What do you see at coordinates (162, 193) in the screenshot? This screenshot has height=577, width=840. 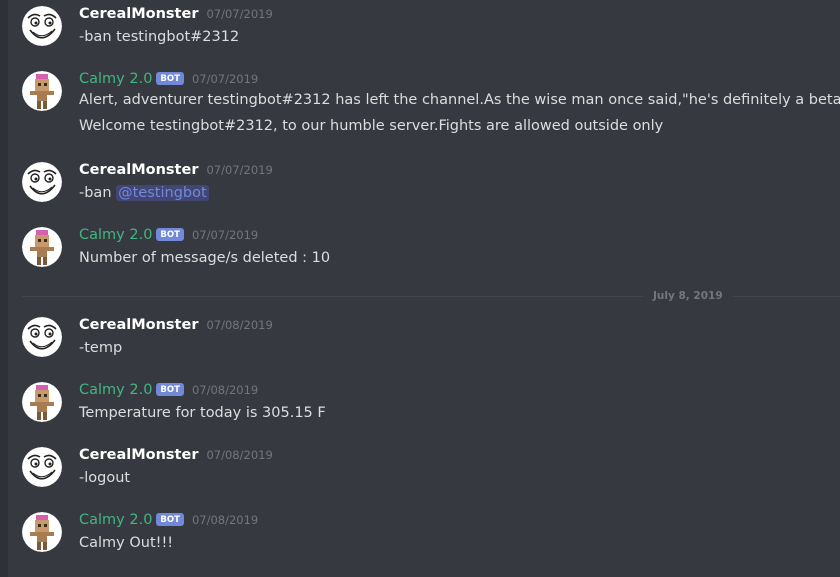 I see `user-mention: @testingbot` at bounding box center [162, 193].